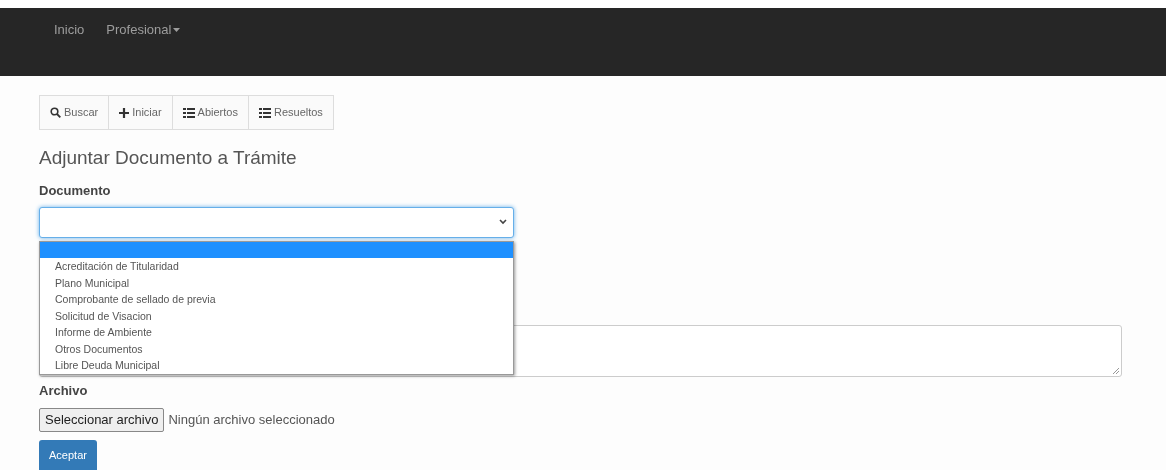  What do you see at coordinates (276, 266) in the screenshot?
I see `dropdown-option: Acreditación de Titularidad` at bounding box center [276, 266].